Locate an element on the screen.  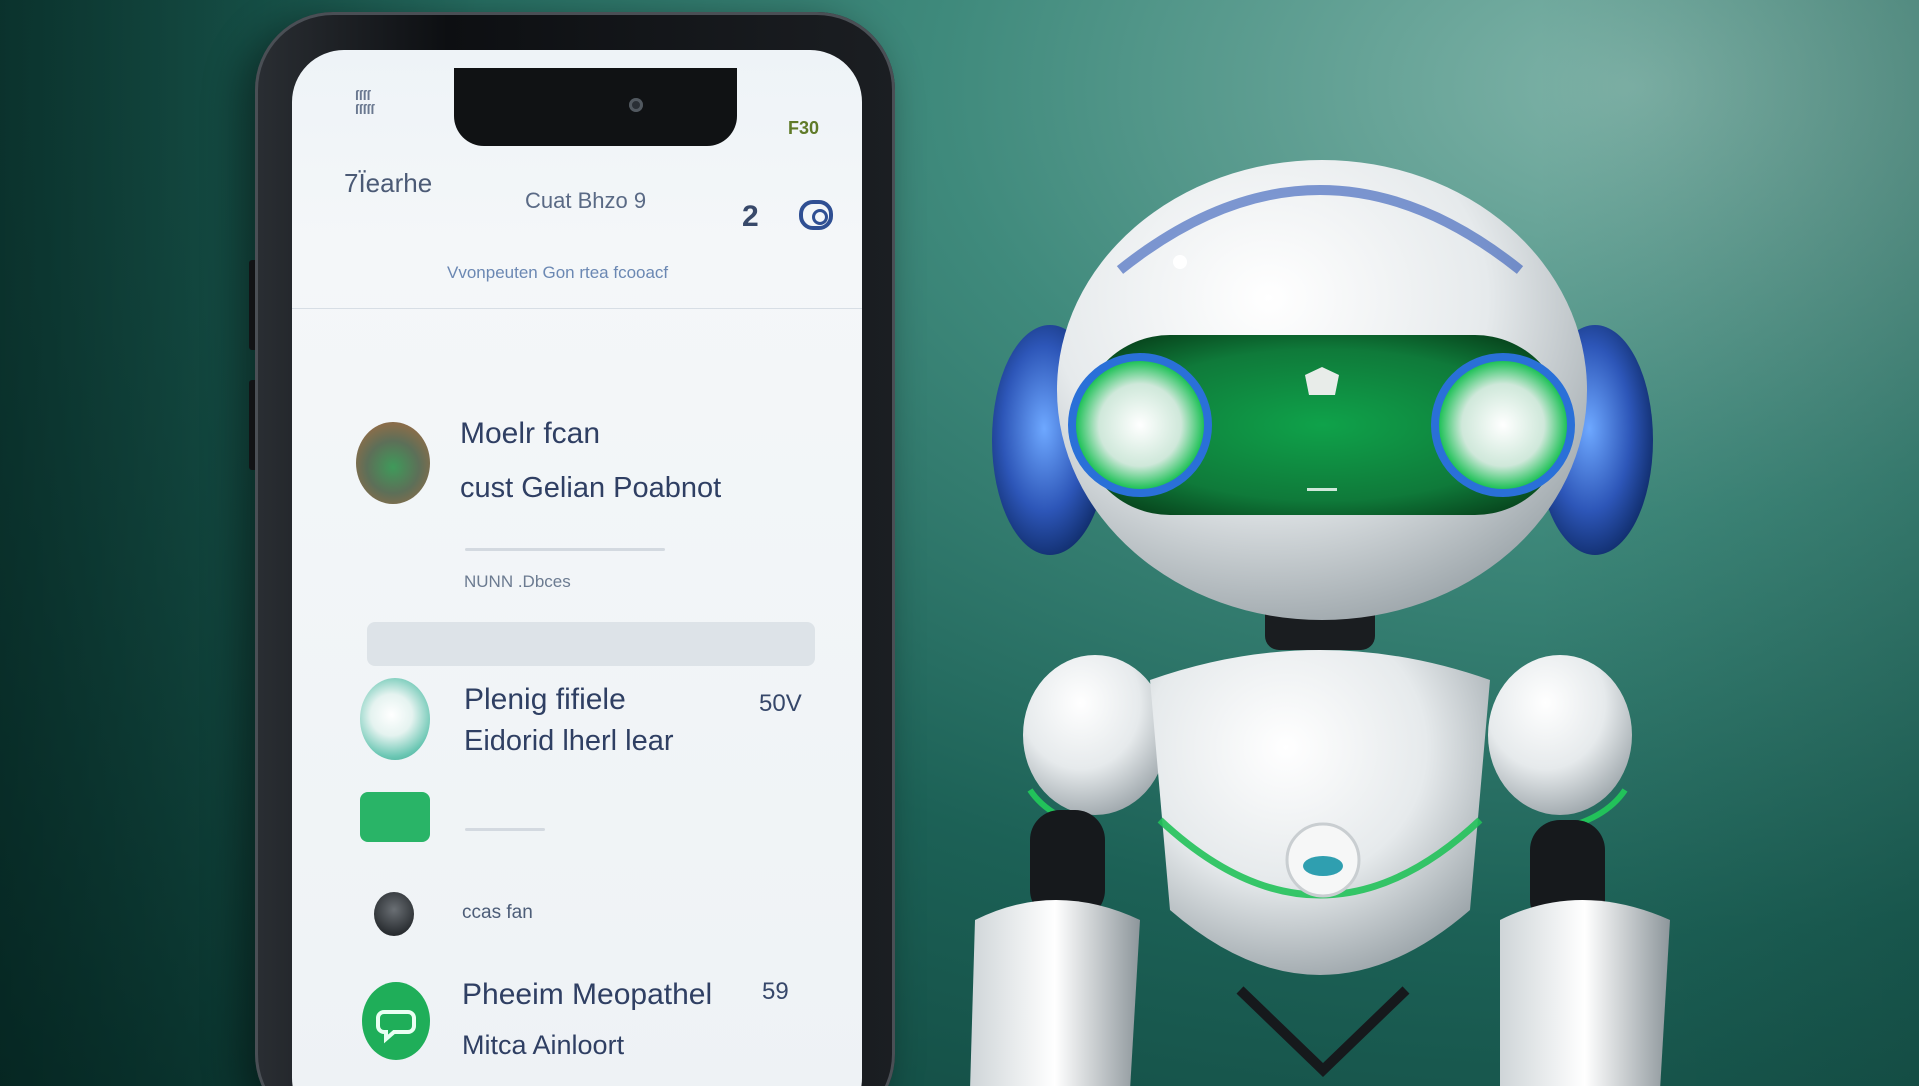
robot-torso is located at coordinates (1320, 812).